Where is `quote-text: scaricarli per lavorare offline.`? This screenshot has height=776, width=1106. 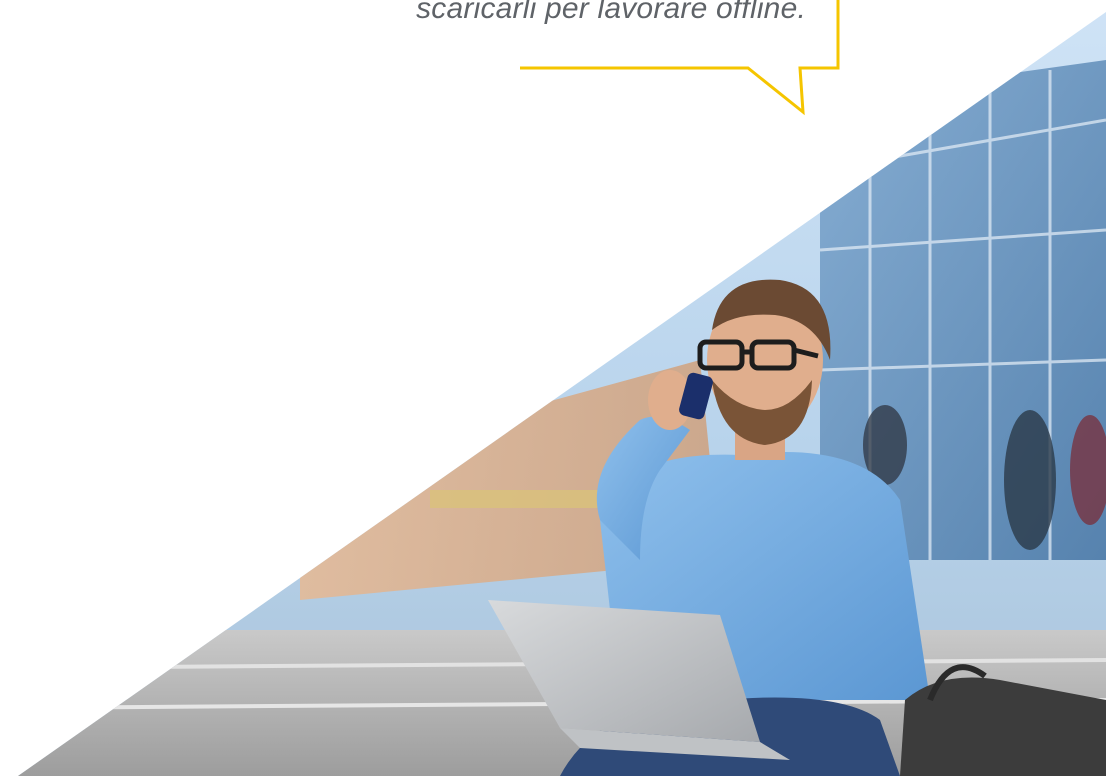 quote-text: scaricarli per lavorare offline. is located at coordinates (611, 12).